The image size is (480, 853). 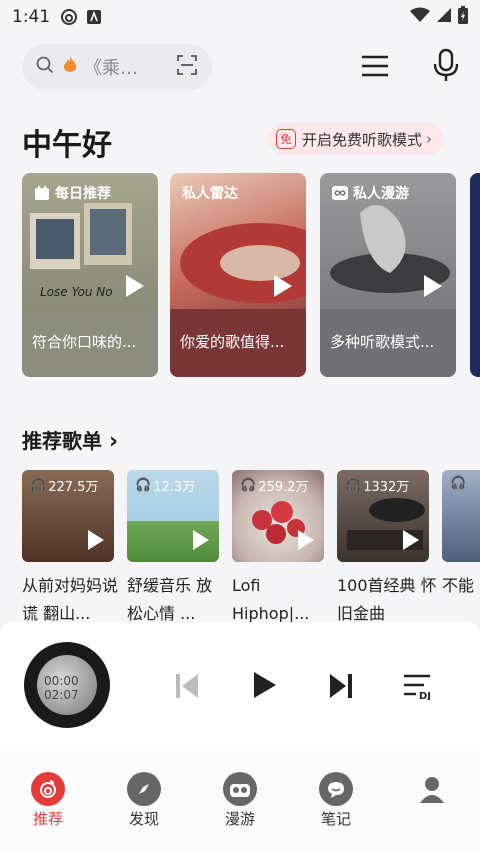 I want to click on next-feature-card, so click(x=475, y=275).